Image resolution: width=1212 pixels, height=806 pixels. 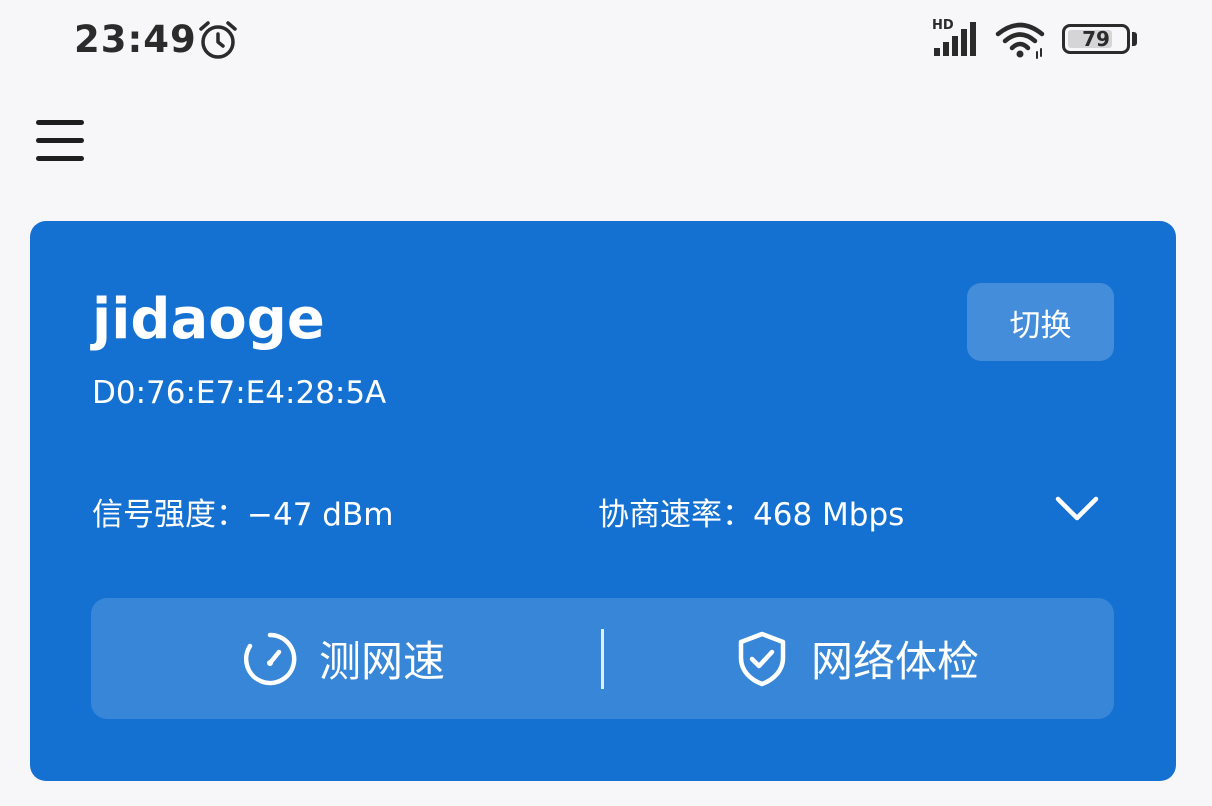 What do you see at coordinates (239, 393) in the screenshot?
I see `wifi-bssid: D0:76:E7:E4:28:5A` at bounding box center [239, 393].